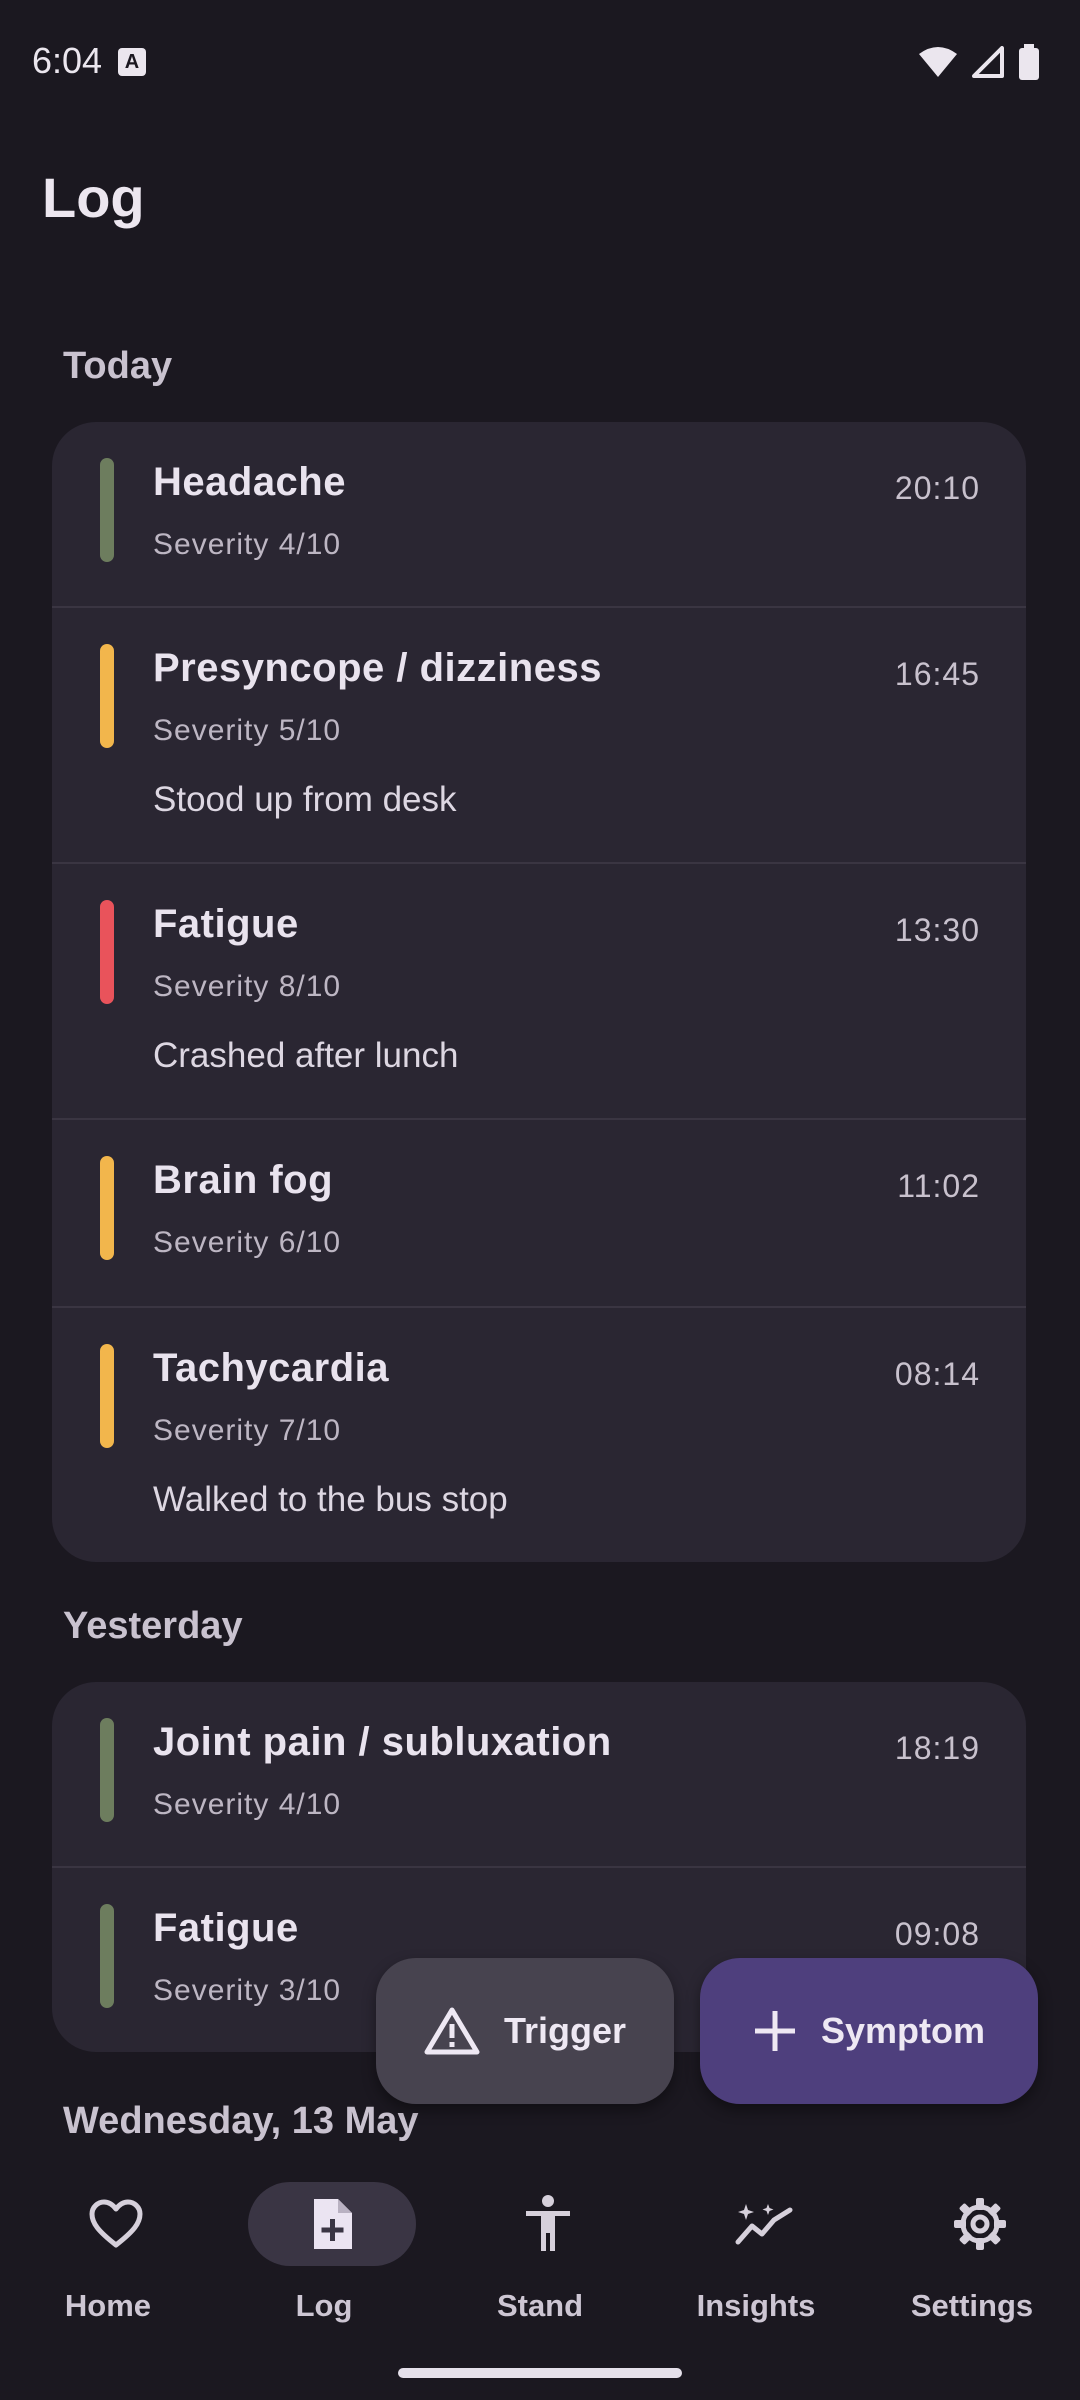 The height and width of the screenshot is (2400, 1080). I want to click on plus-icon, so click(774, 2031).